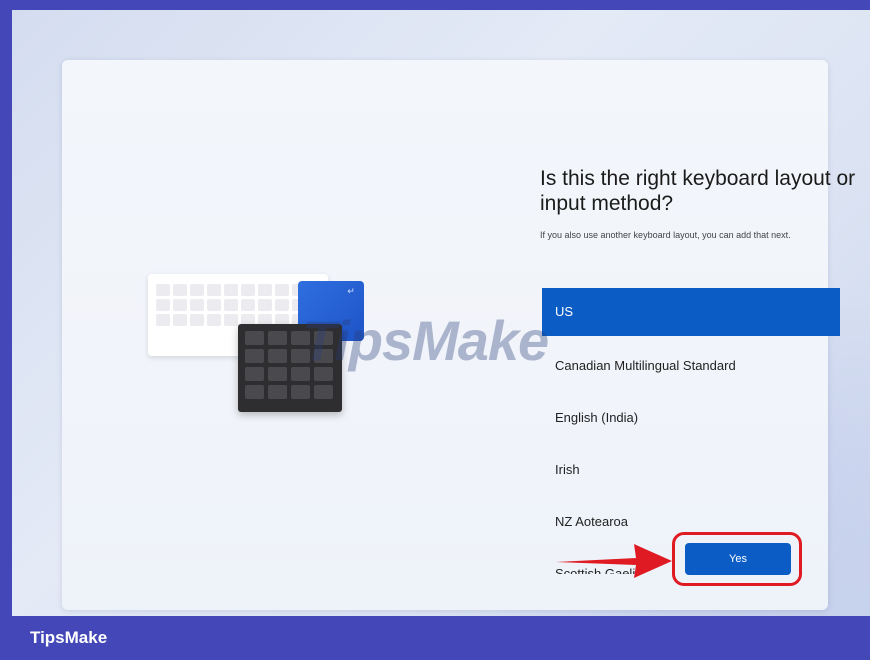 The image size is (870, 660). I want to click on layout-item-us: US, so click(691, 312).